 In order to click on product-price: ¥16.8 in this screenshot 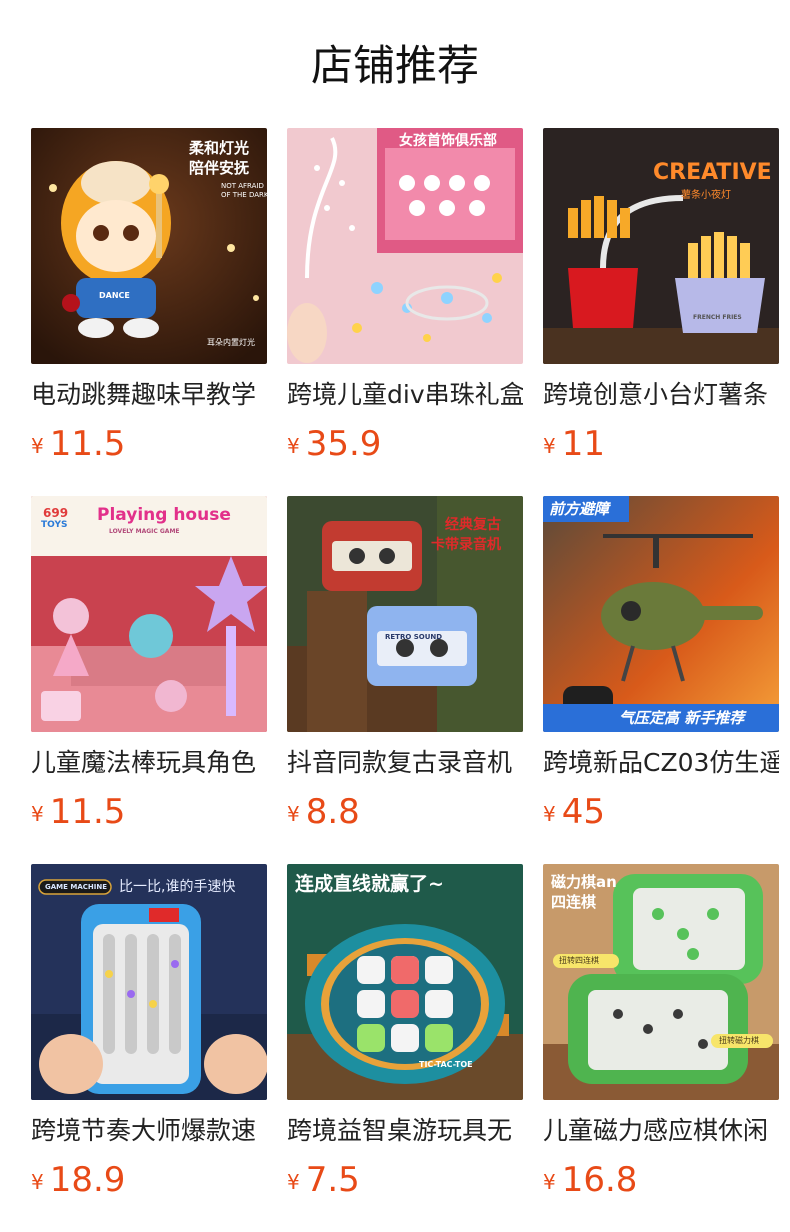, I will do `click(661, 1180)`.